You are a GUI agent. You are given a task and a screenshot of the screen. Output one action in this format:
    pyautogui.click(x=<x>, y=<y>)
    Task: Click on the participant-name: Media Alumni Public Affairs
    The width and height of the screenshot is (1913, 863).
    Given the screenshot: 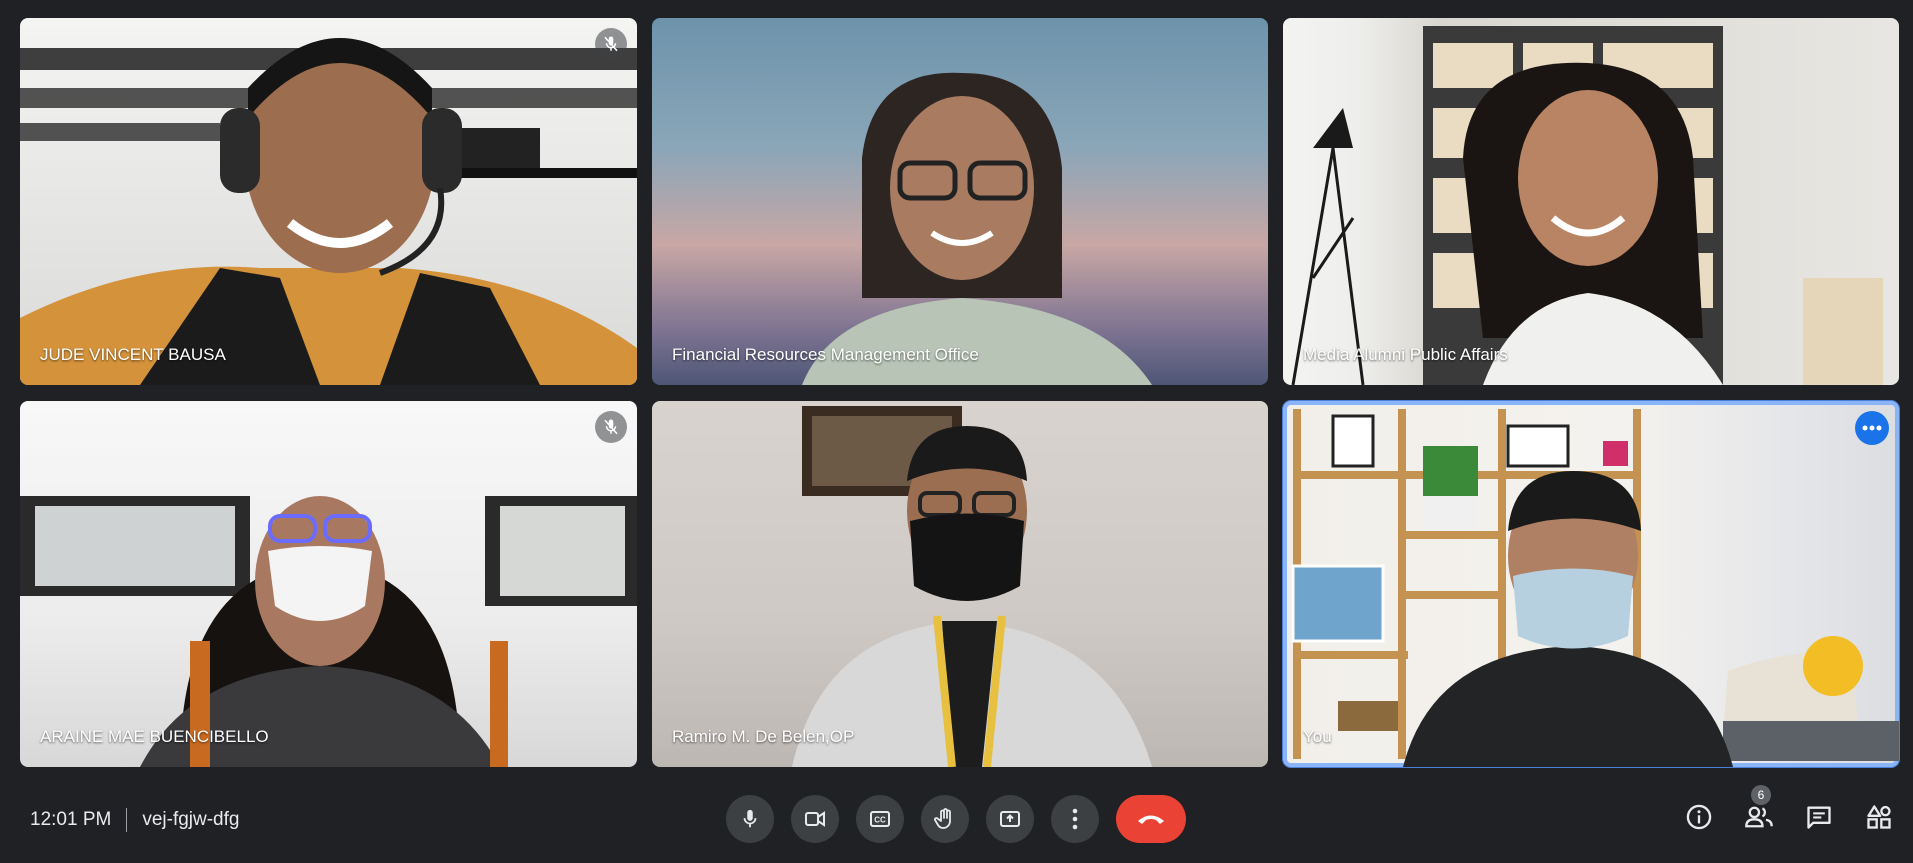 What is the action you would take?
    pyautogui.click(x=1405, y=354)
    